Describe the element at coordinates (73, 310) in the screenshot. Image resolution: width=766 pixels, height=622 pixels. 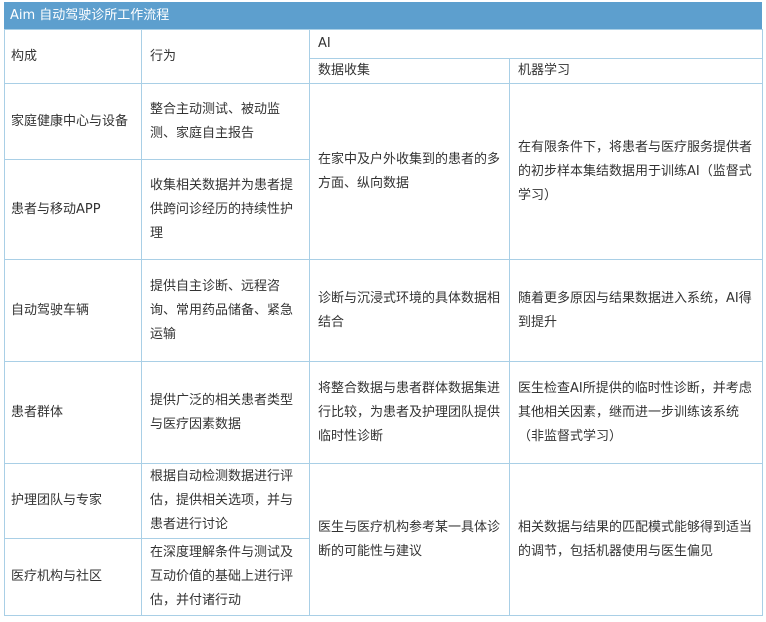
I see `component-cell: 自动驾驶车辆` at that location.